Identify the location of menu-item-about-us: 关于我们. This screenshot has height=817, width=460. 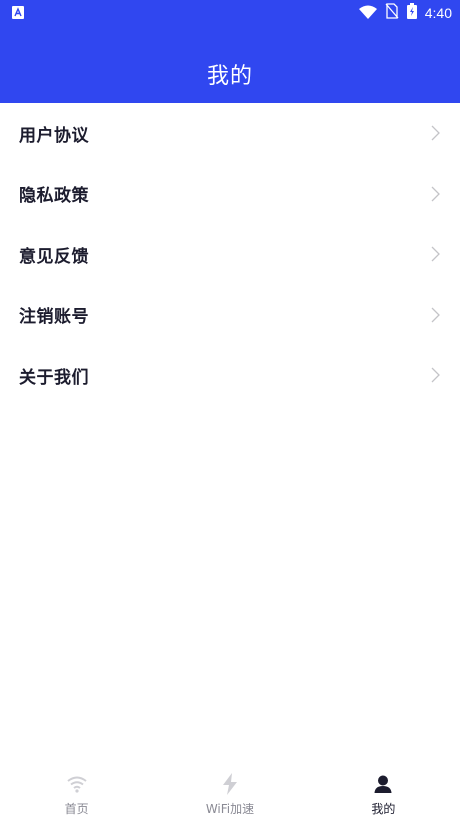
(230, 375).